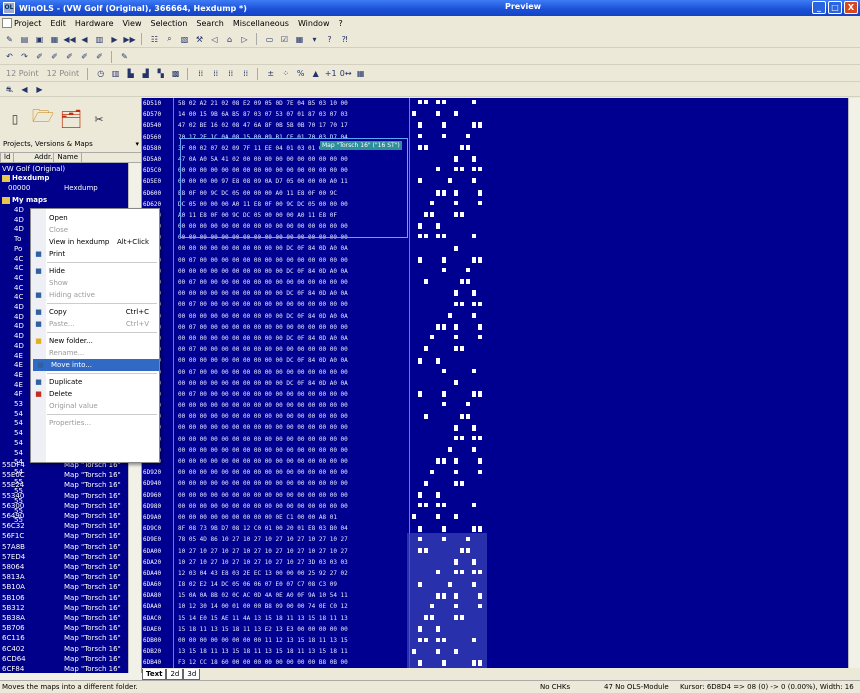 This screenshot has height=693, width=860. What do you see at coordinates (71, 676) in the screenshot?
I see `tree-hscrollbar` at bounding box center [71, 676].